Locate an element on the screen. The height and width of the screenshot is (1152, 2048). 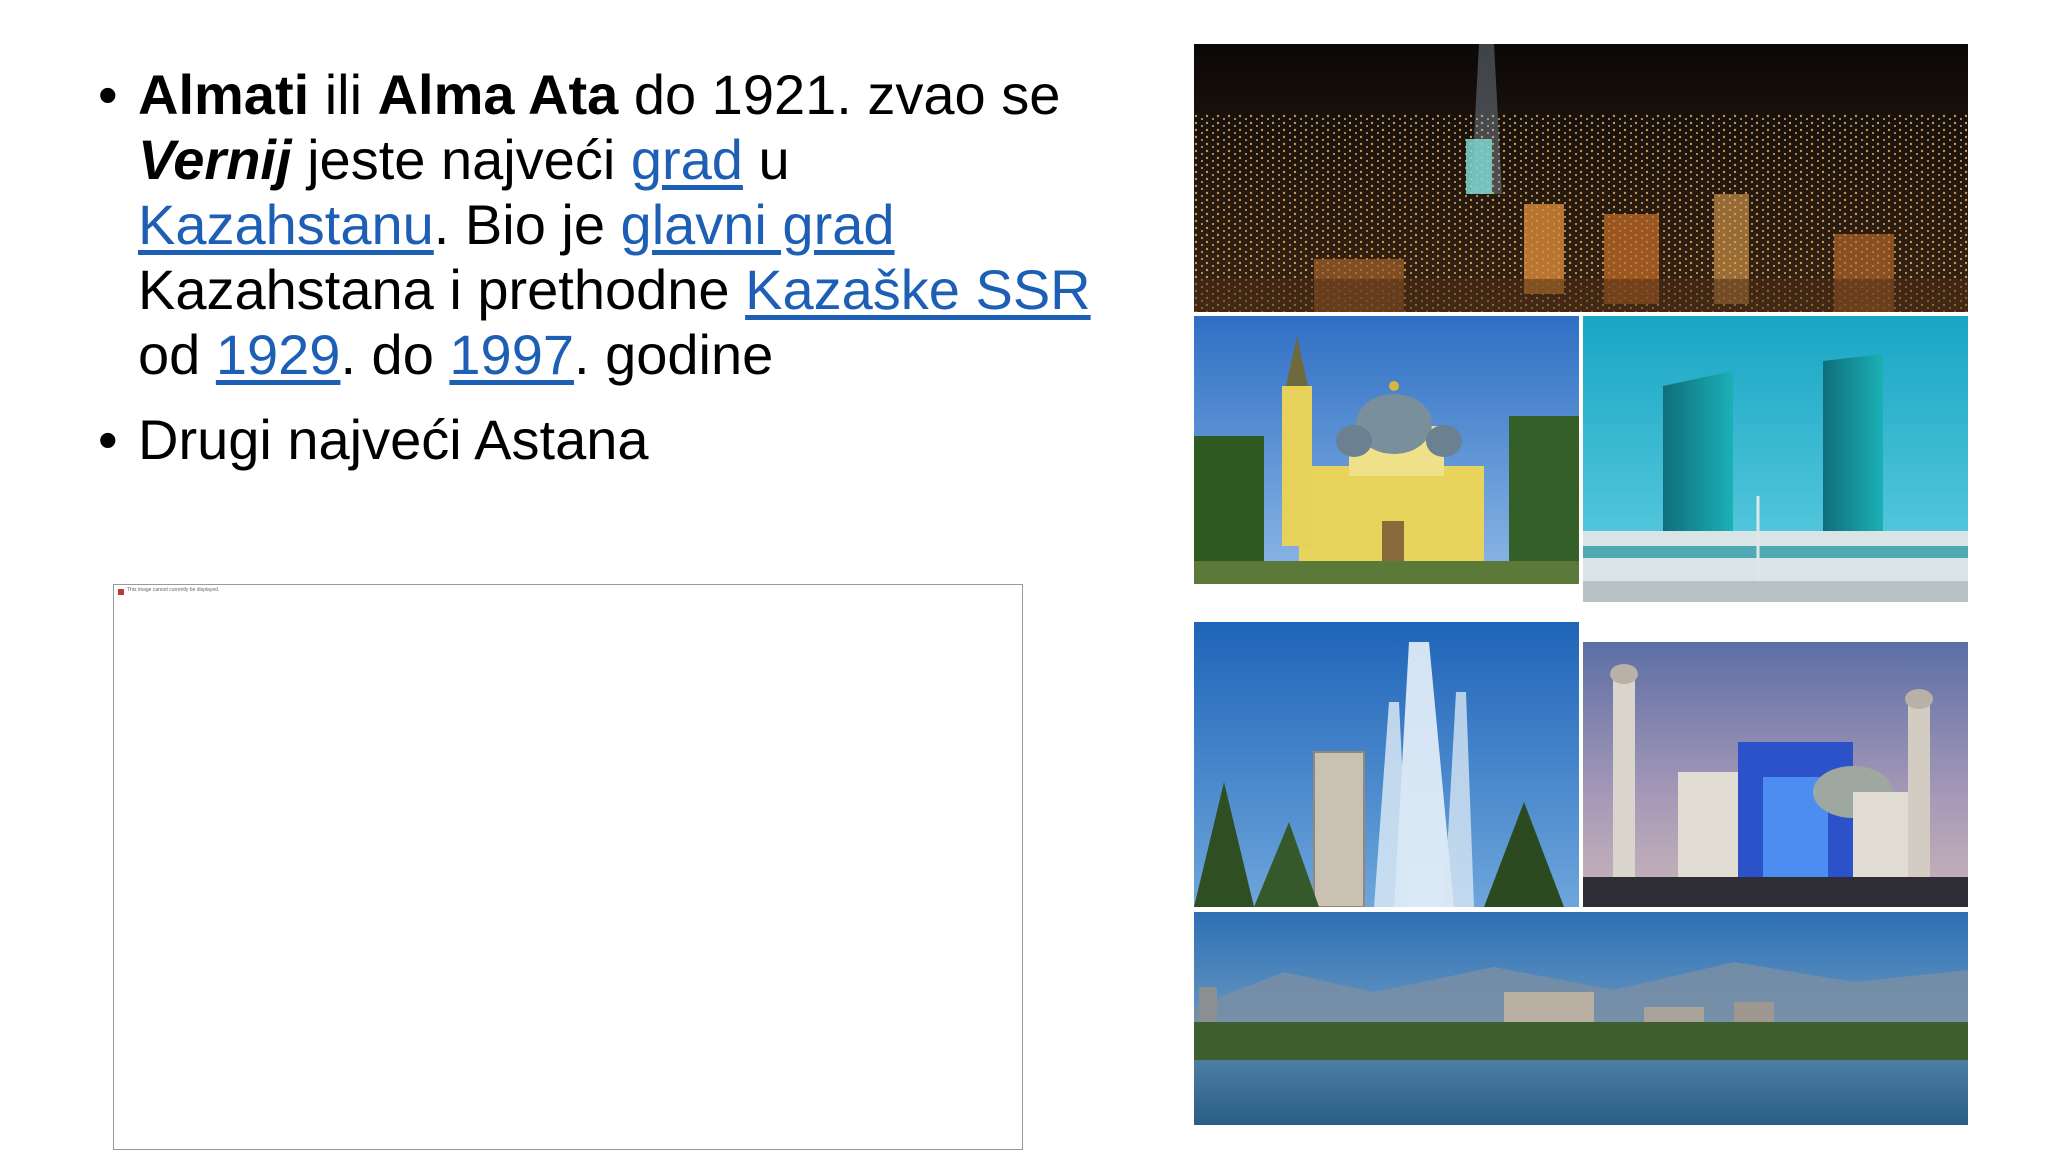
text-do: . do is located at coordinates (395, 354).